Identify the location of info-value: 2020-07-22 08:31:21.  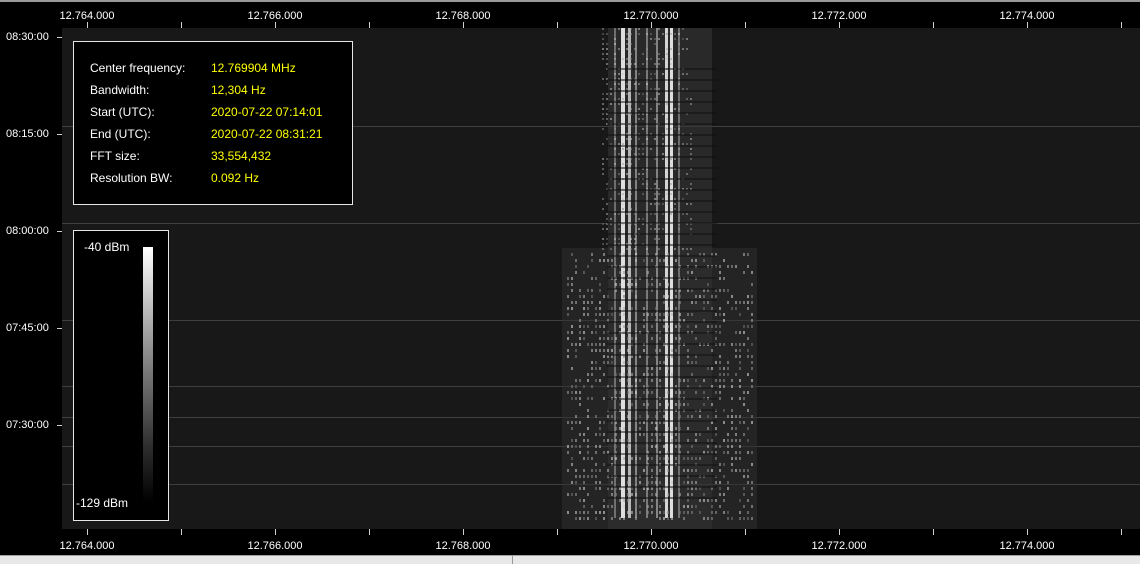
(267, 134).